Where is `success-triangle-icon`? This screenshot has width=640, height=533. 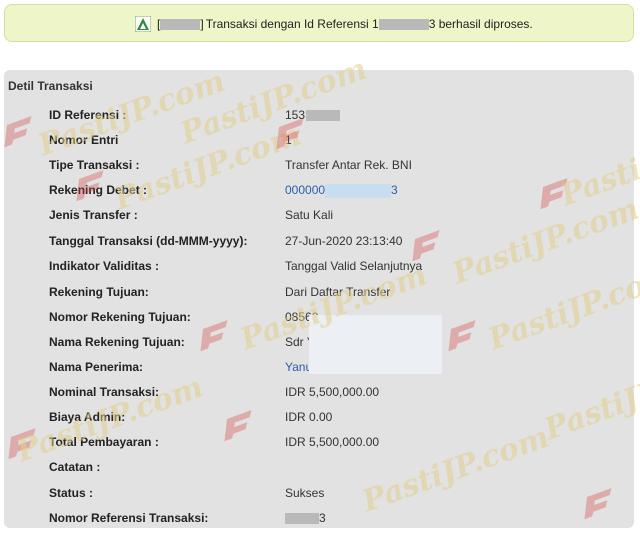
success-triangle-icon is located at coordinates (143, 24).